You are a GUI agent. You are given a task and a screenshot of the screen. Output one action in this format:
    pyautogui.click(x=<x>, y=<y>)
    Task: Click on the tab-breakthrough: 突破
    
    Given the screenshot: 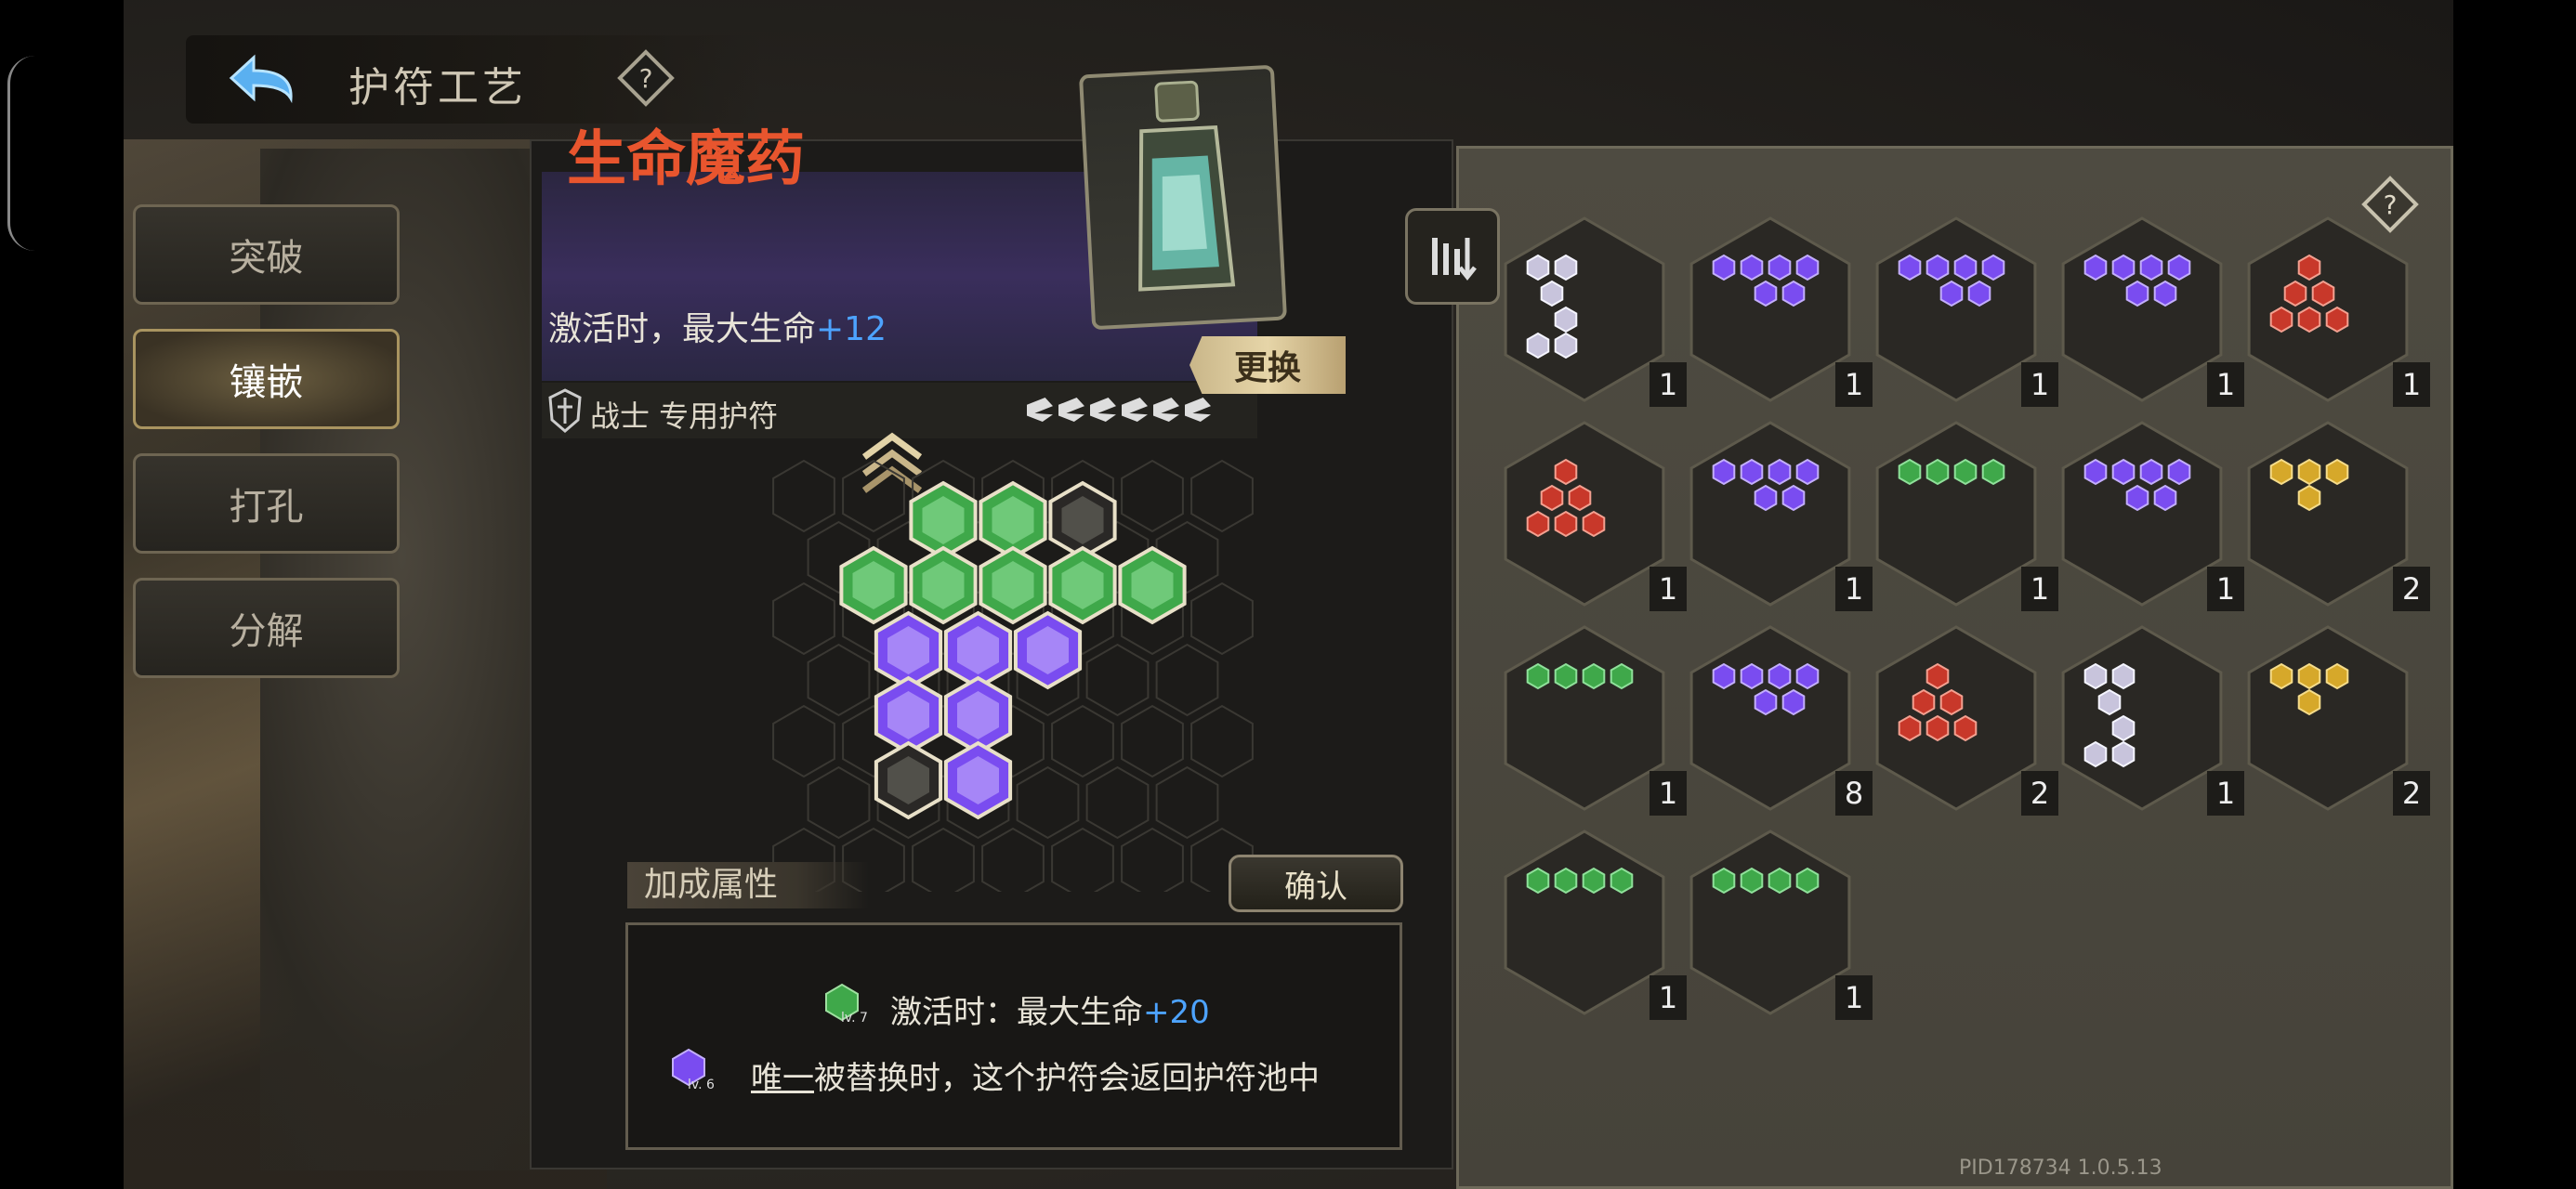 What is the action you would take?
    pyautogui.click(x=266, y=255)
    